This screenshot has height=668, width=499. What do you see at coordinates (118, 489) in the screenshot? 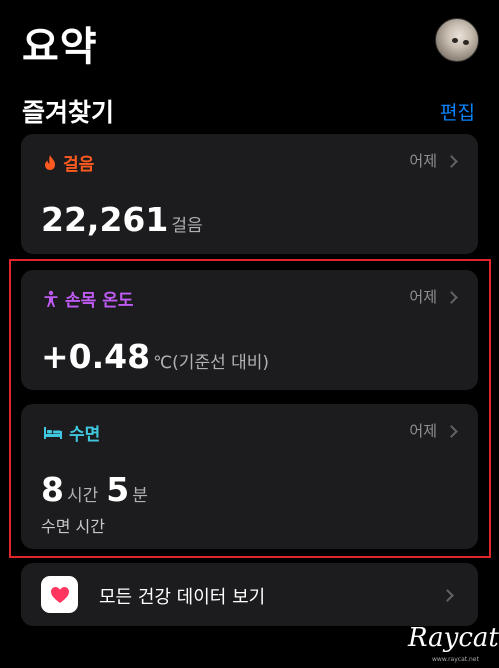
I see `sleep-minutes: 5` at bounding box center [118, 489].